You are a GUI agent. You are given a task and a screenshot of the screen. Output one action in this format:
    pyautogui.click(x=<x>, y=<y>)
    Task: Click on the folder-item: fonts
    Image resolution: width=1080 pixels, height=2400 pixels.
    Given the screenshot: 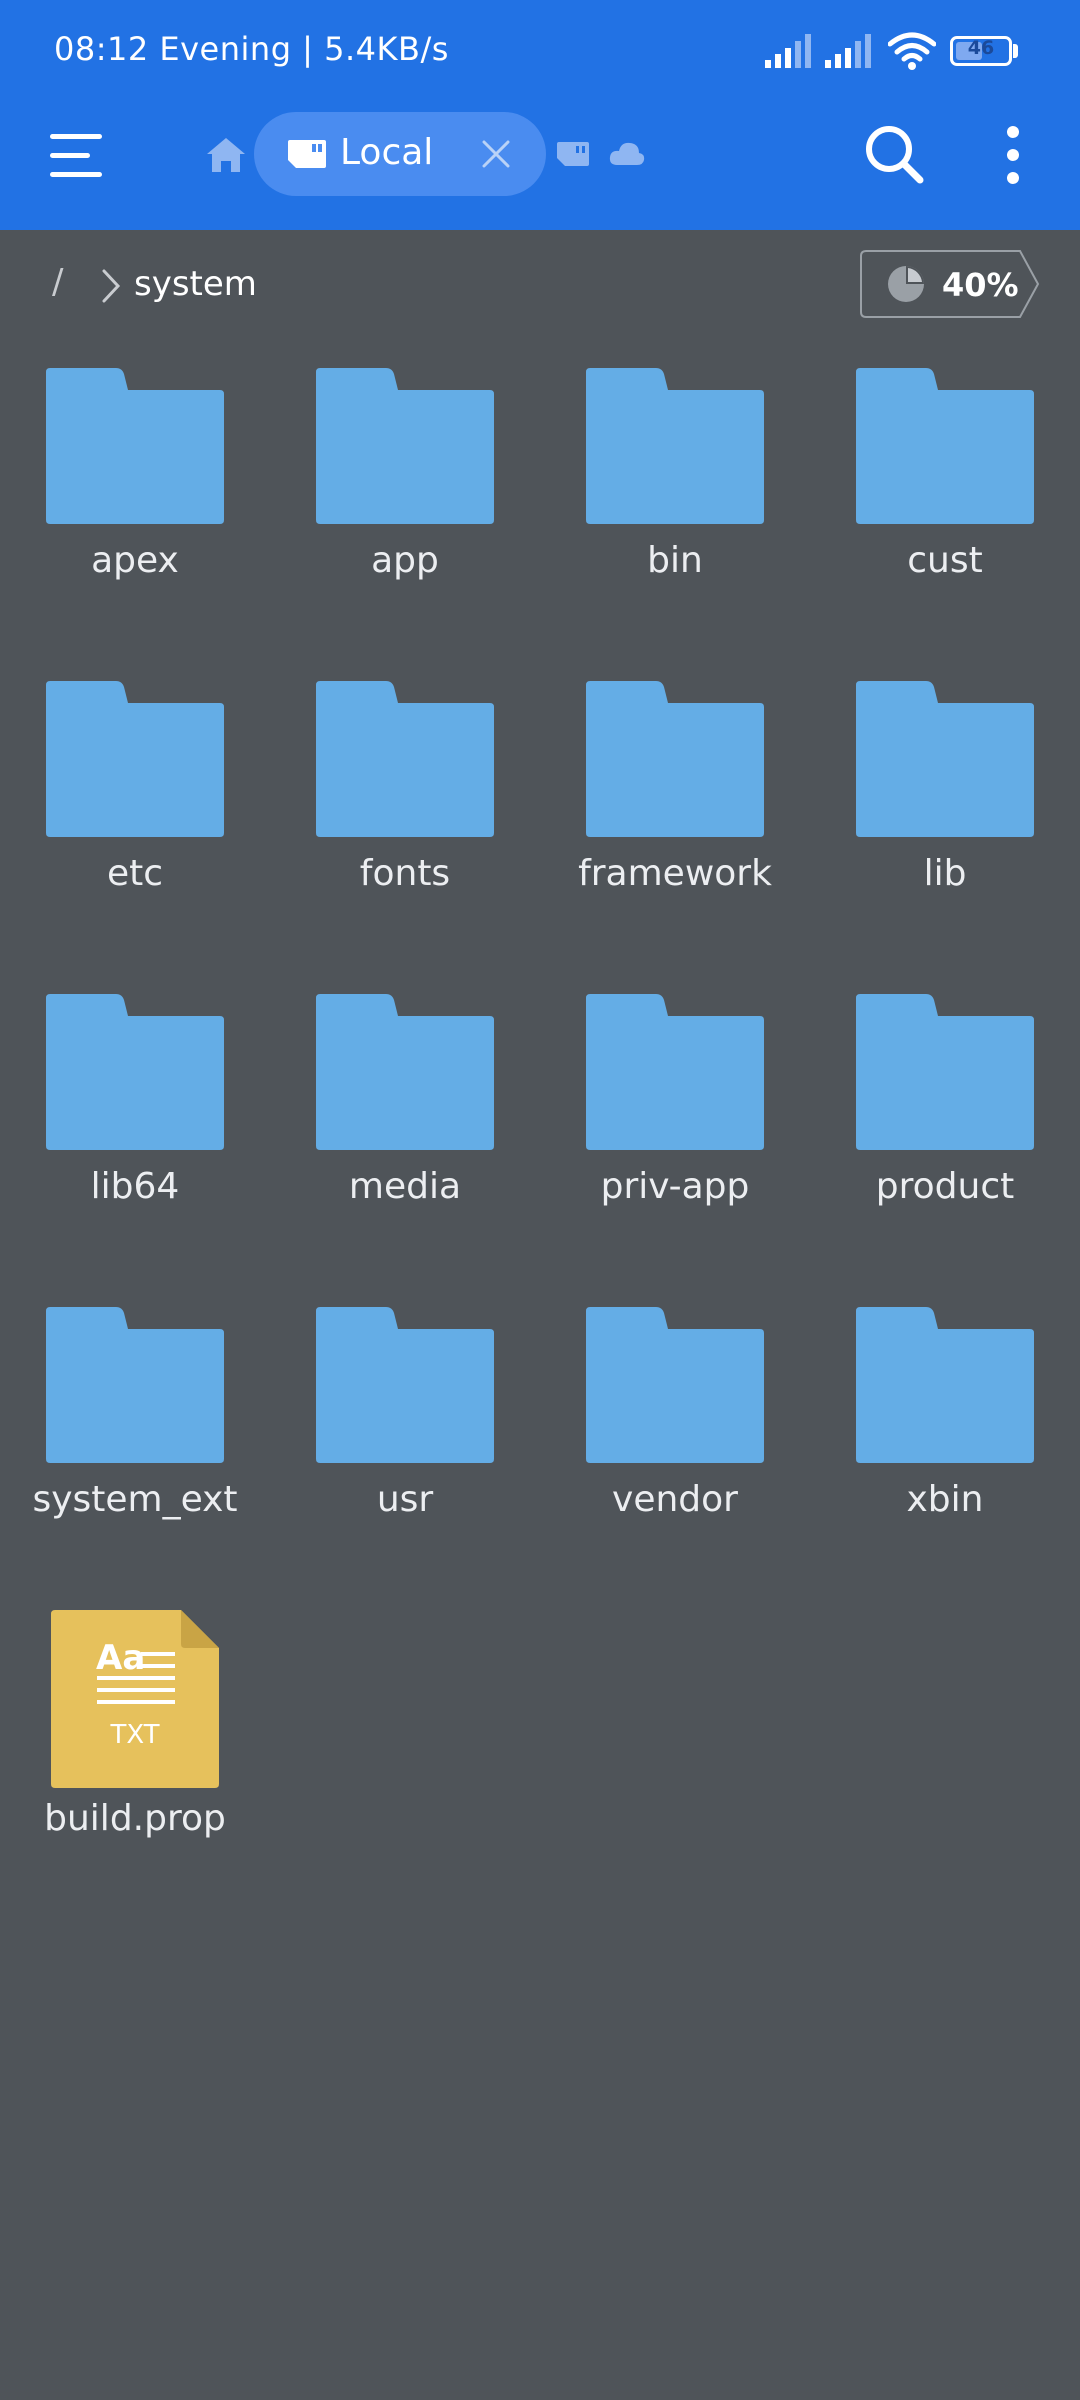 What is the action you would take?
    pyautogui.click(x=405, y=787)
    